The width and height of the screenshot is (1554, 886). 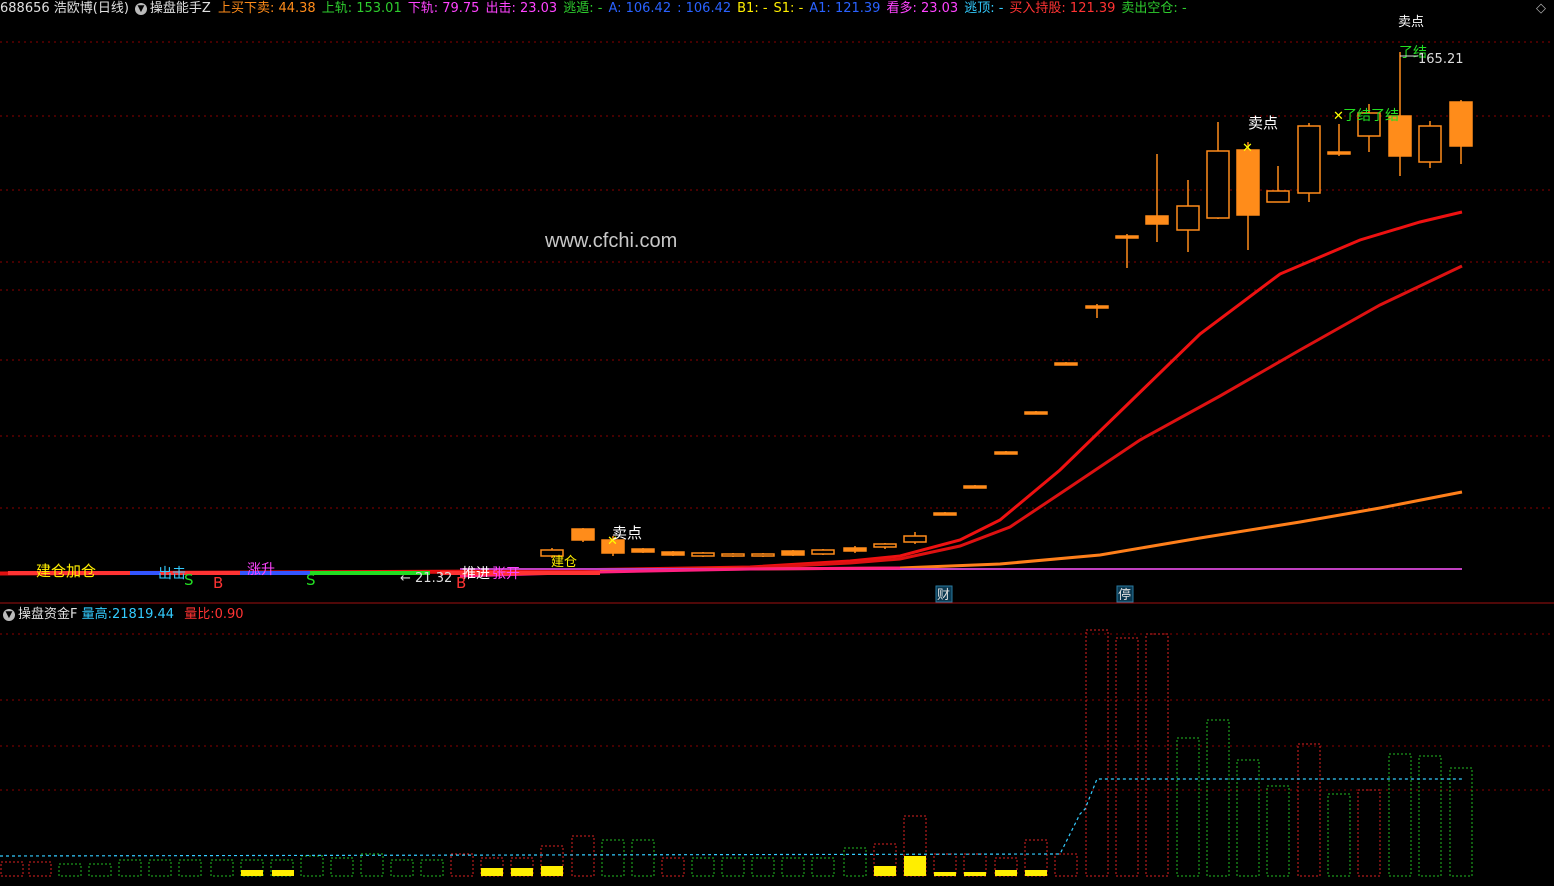 I want to click on rise-label: 涨升, so click(x=261, y=570).